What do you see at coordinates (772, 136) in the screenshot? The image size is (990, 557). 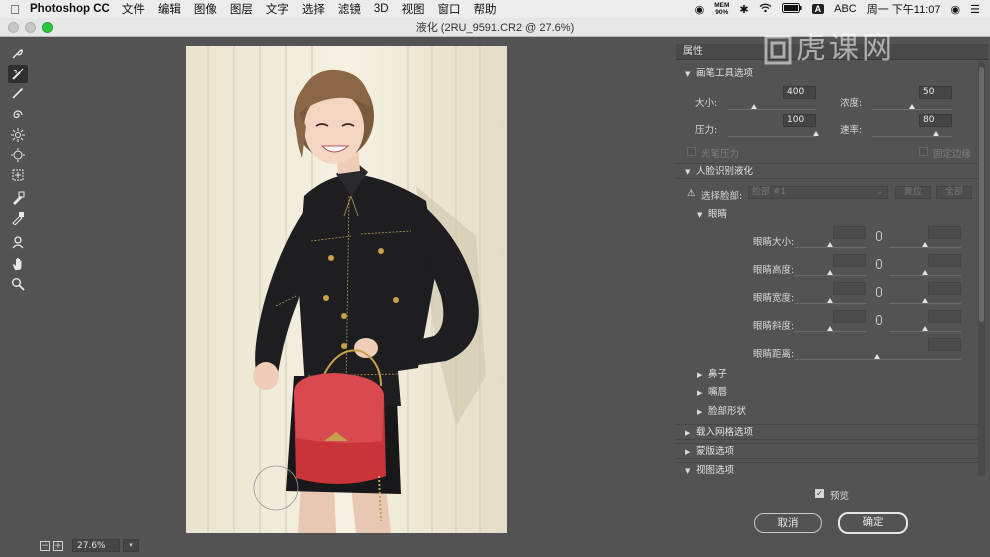 I see `pressure-slider` at bounding box center [772, 136].